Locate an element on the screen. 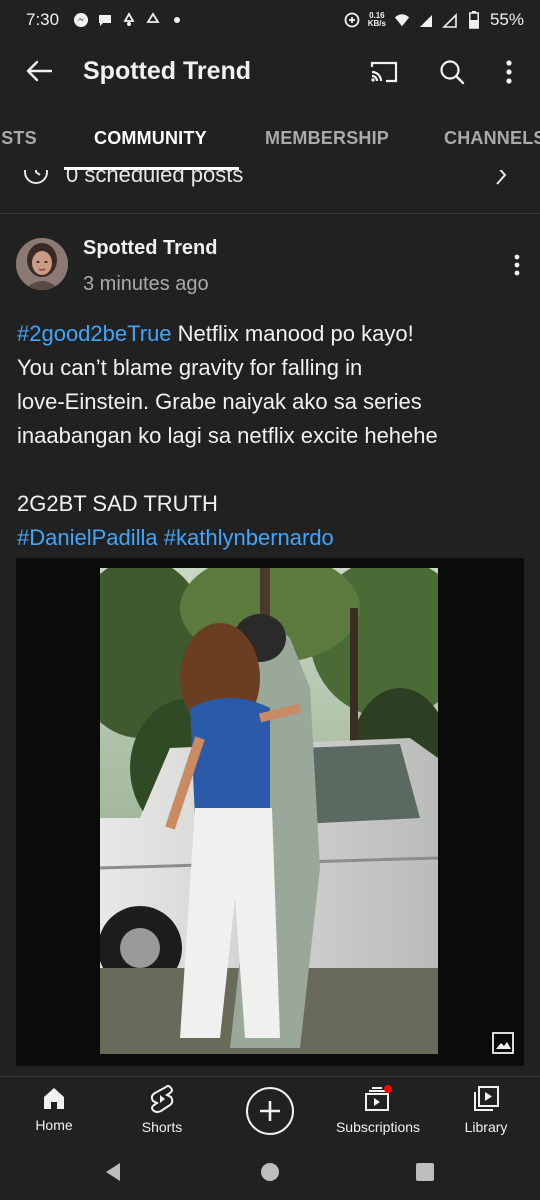 The width and height of the screenshot is (540, 1200). nav-shorts: Shorts is located at coordinates (162, 1110).